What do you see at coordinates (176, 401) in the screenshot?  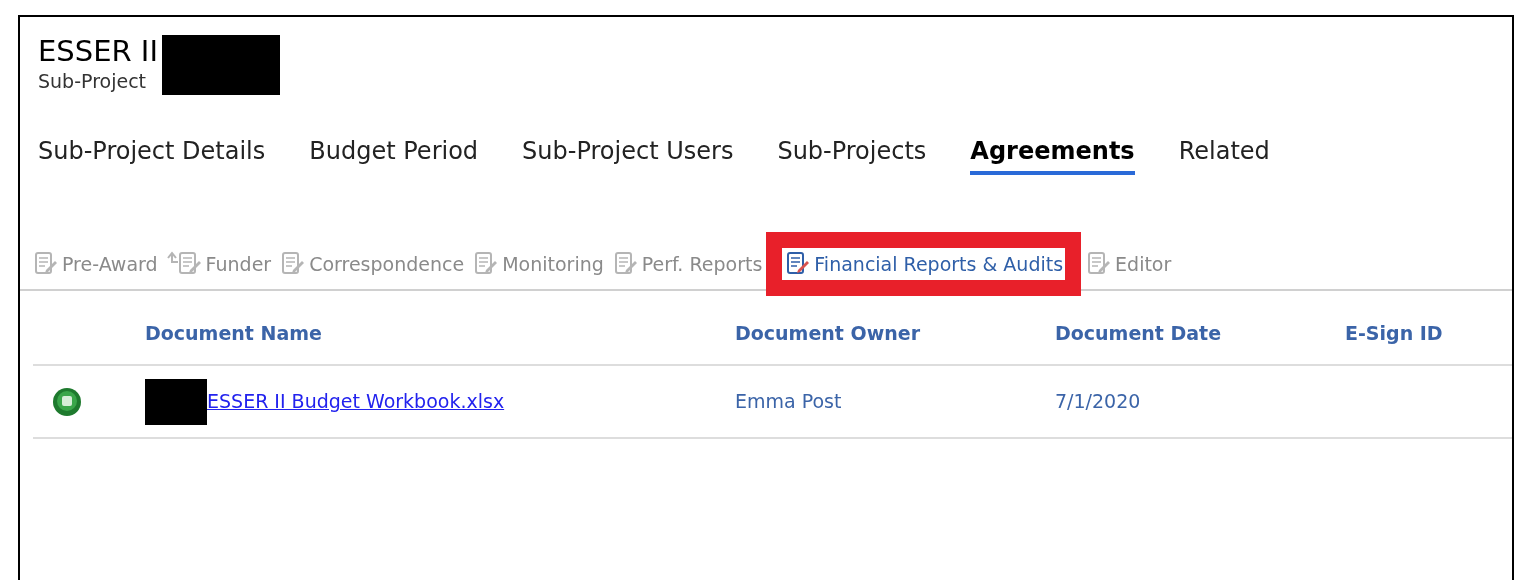 I see `redaction-block` at bounding box center [176, 401].